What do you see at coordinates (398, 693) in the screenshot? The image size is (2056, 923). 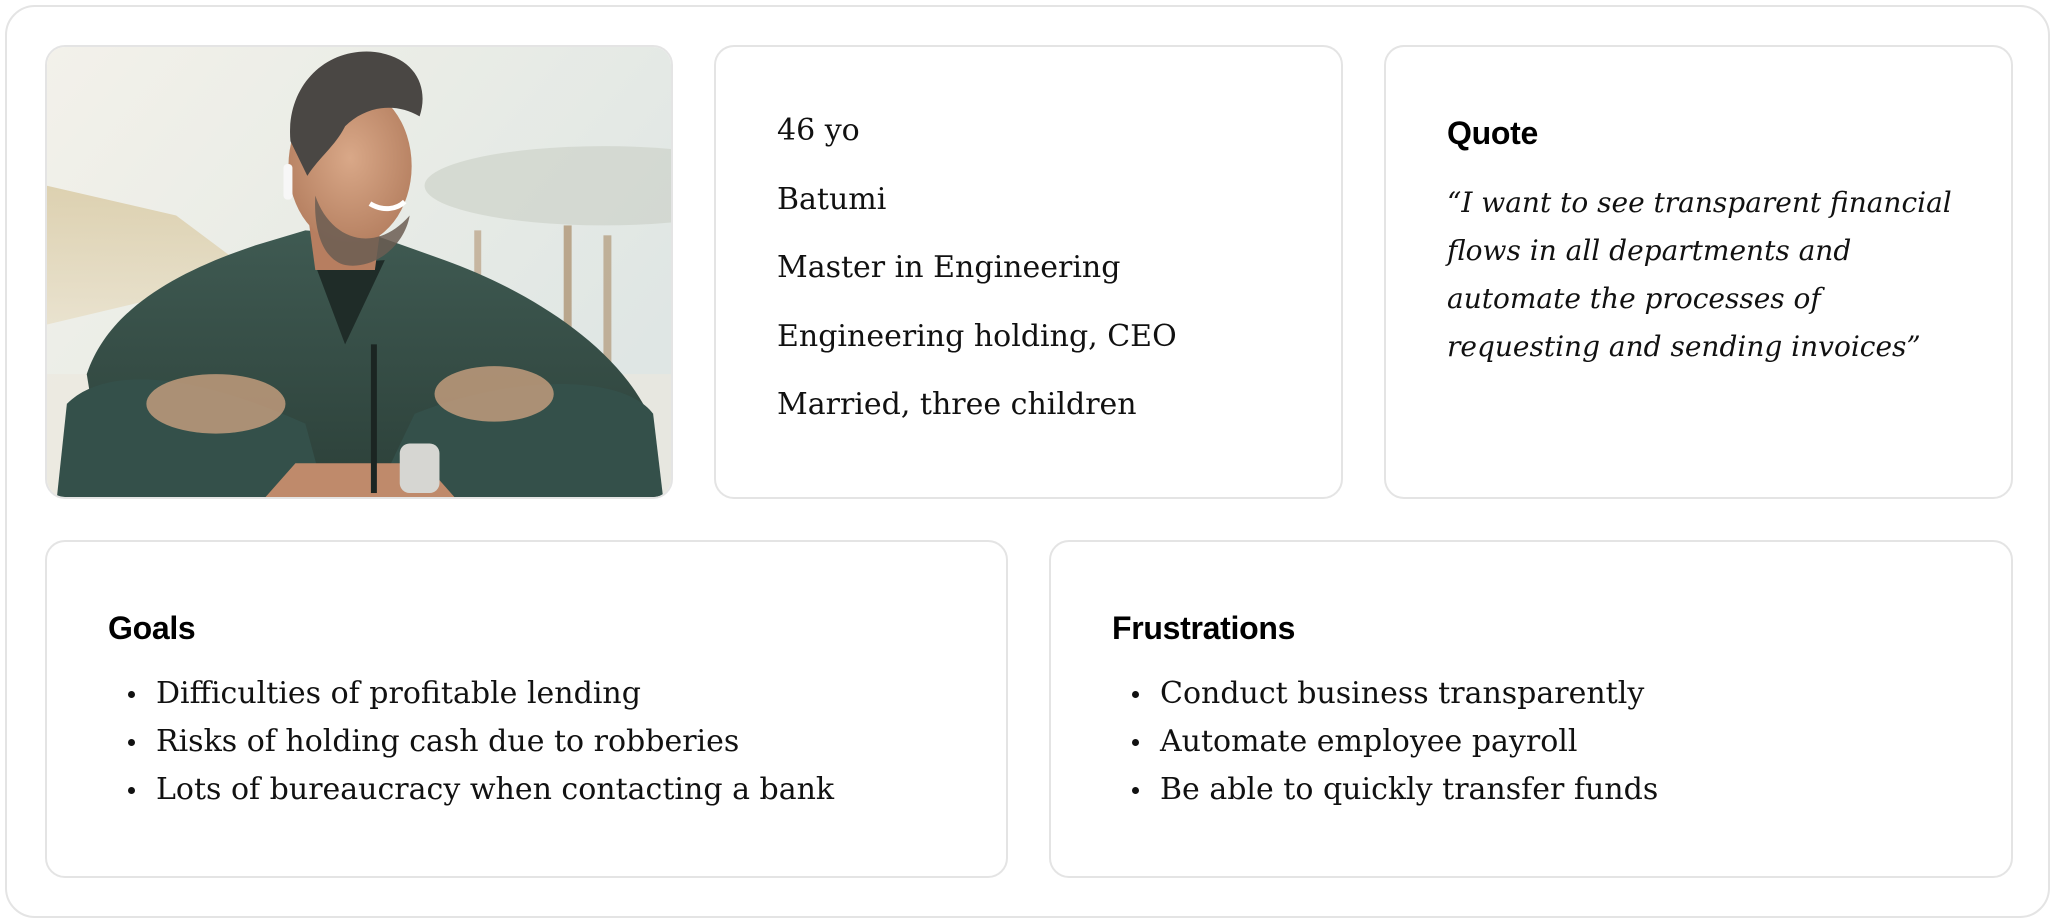 I see `goal-item-text: Difficulties of profitable lending` at bounding box center [398, 693].